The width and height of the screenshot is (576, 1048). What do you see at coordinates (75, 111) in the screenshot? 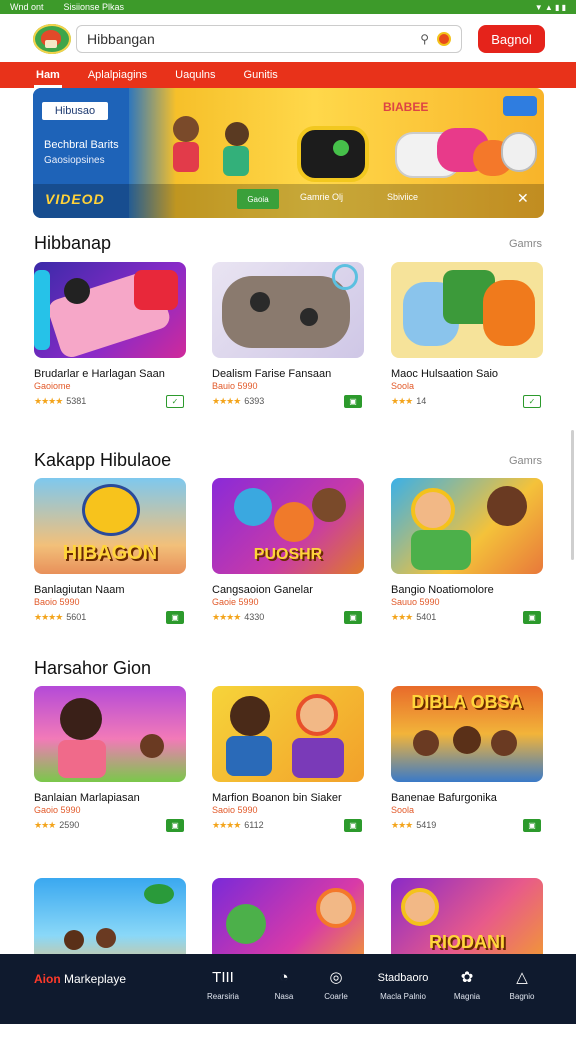
I see `banner-badge: Hibusao` at bounding box center [75, 111].